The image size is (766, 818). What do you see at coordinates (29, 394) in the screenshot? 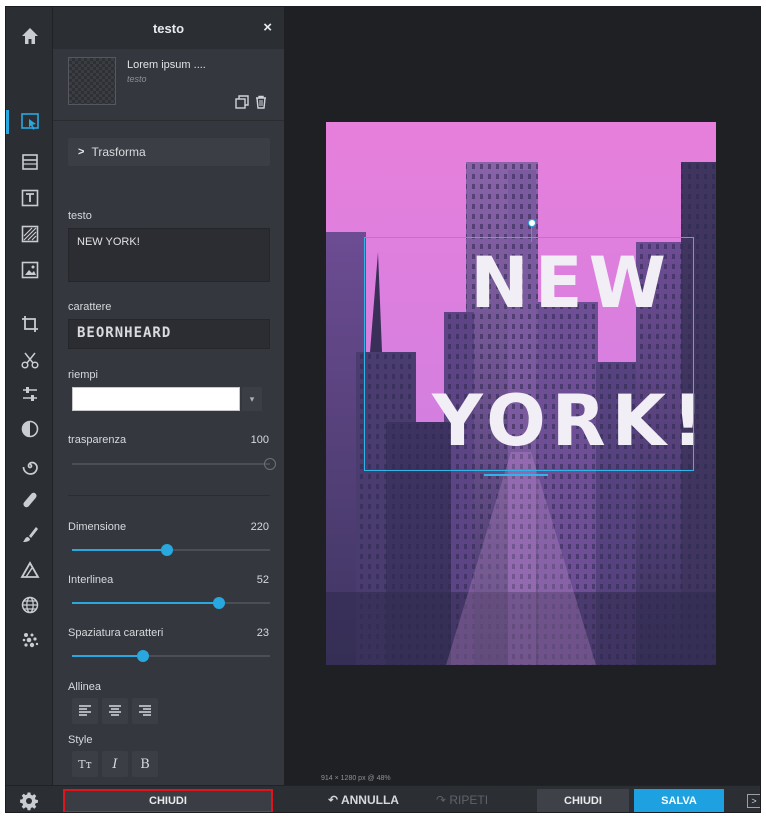
I see `adjust-icon` at bounding box center [29, 394].